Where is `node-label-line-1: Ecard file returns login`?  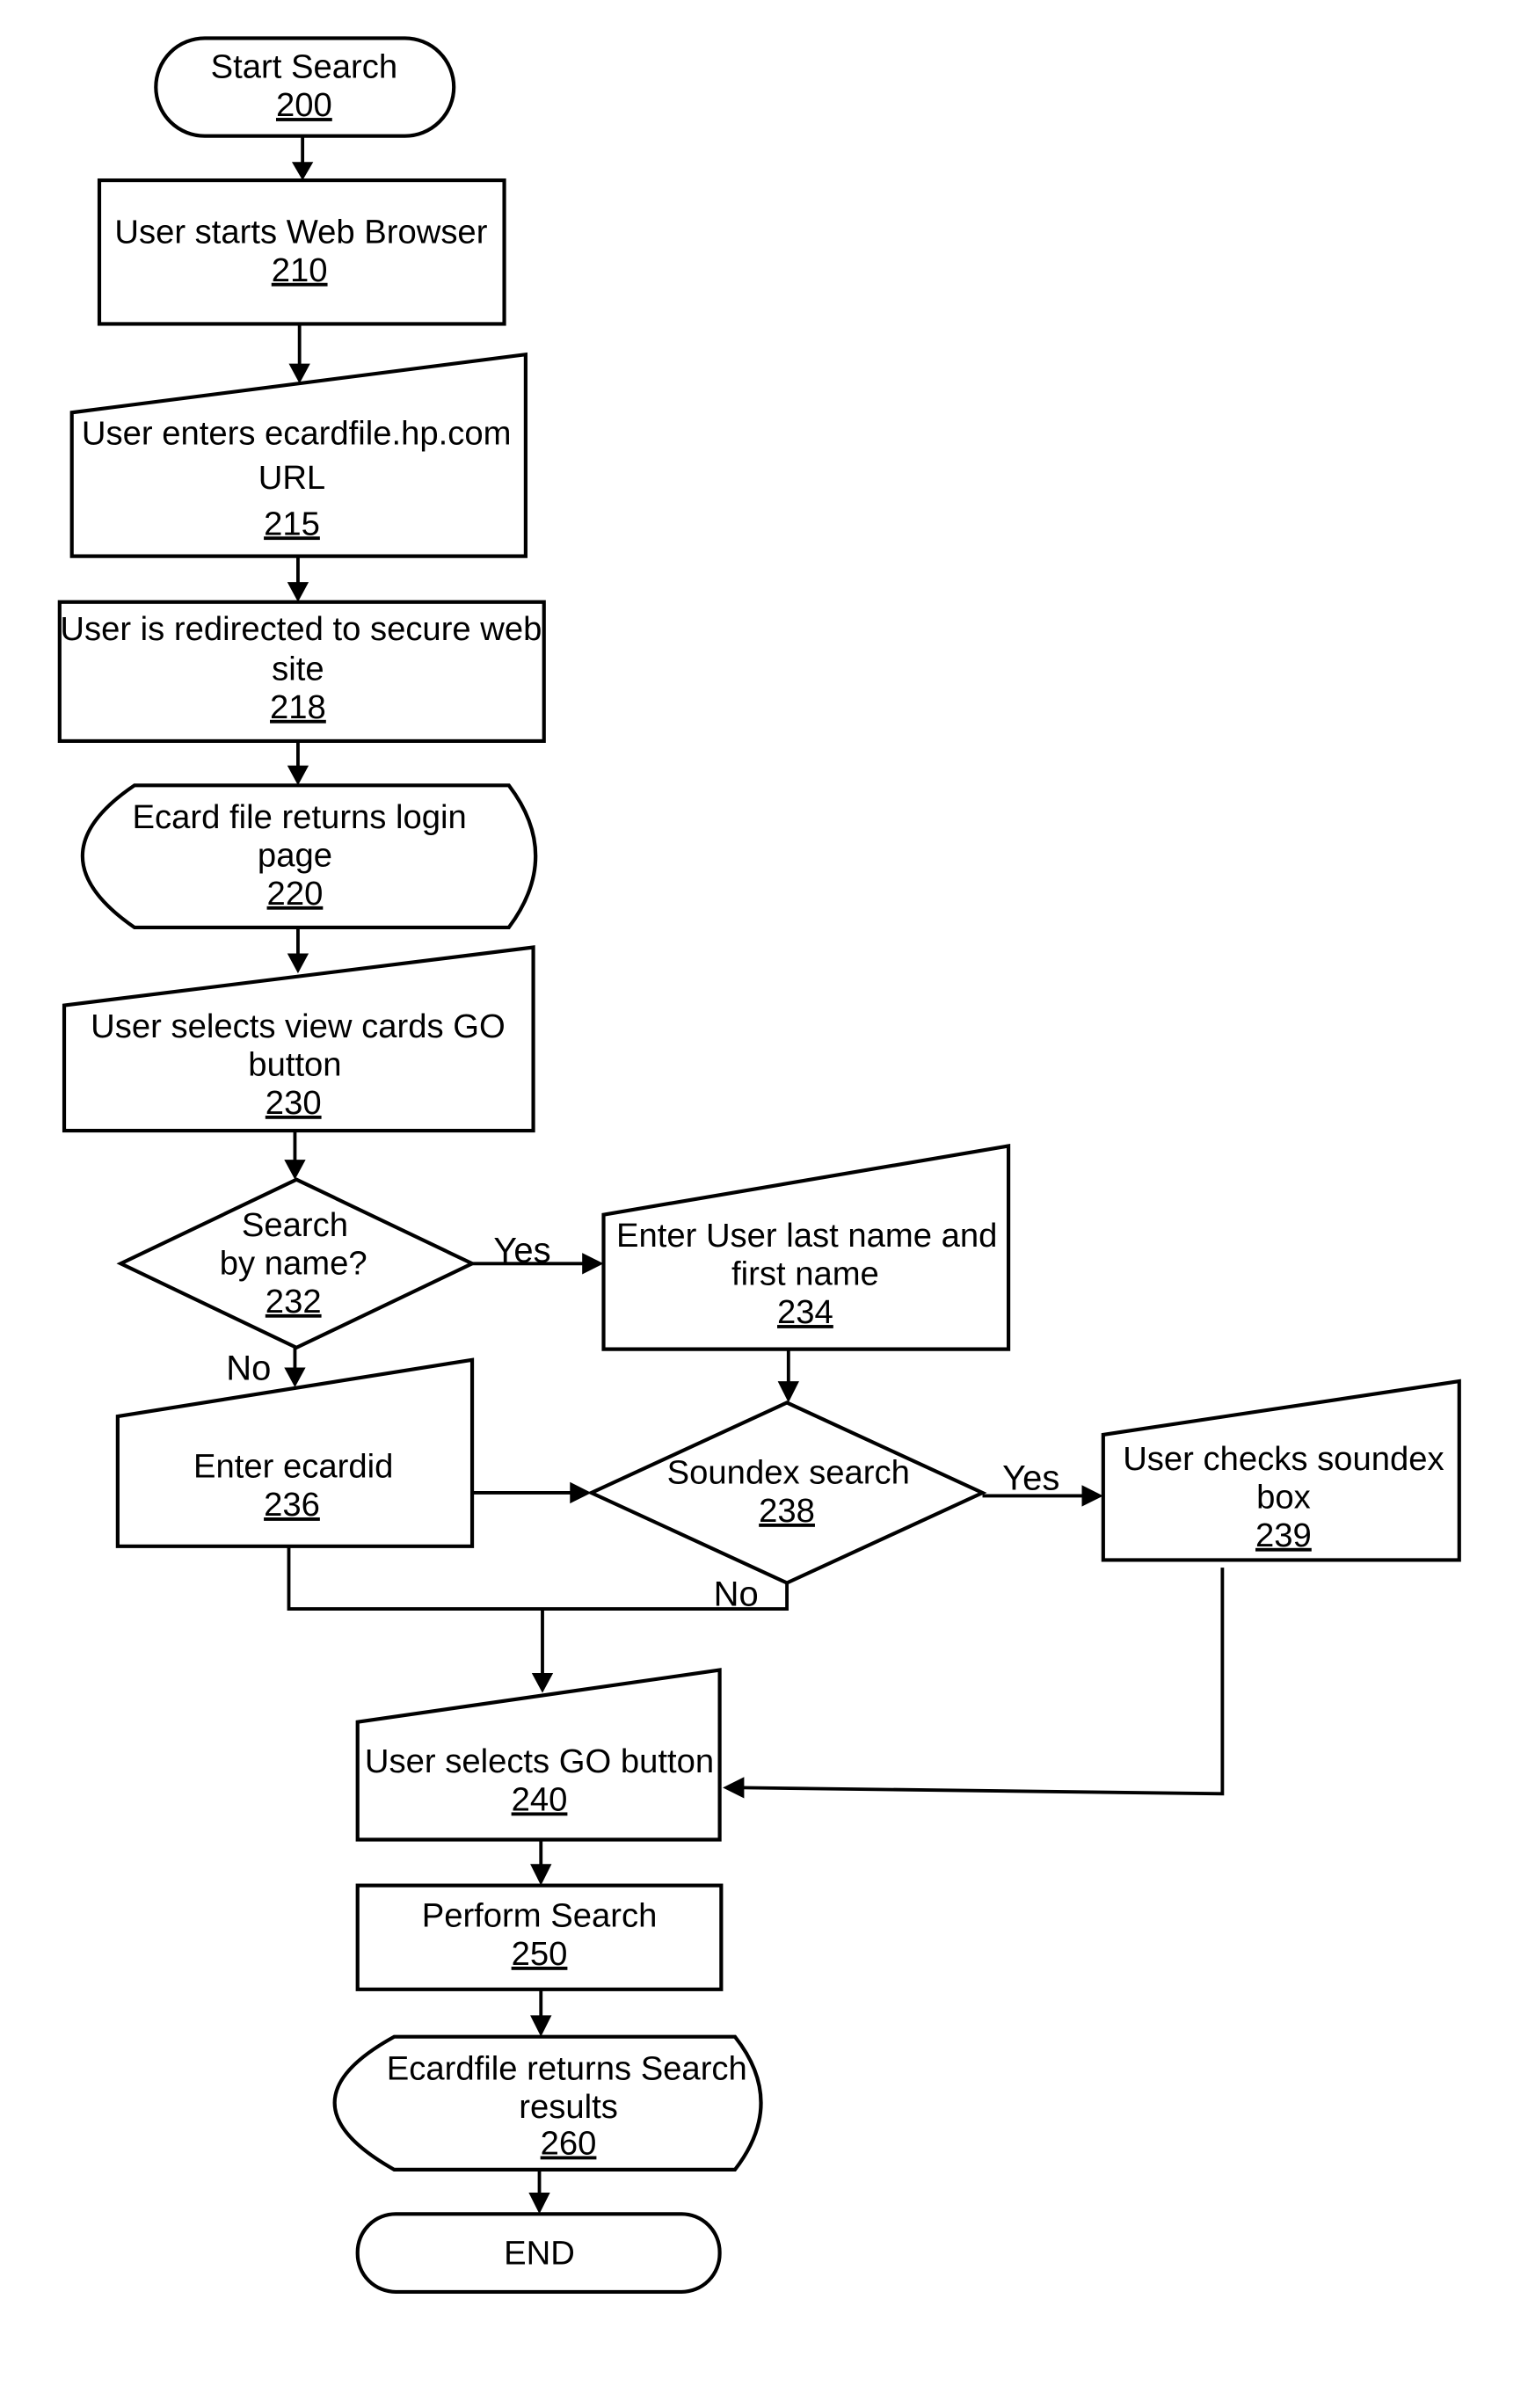
node-label-line-1: Ecard file returns login is located at coordinates (300, 817).